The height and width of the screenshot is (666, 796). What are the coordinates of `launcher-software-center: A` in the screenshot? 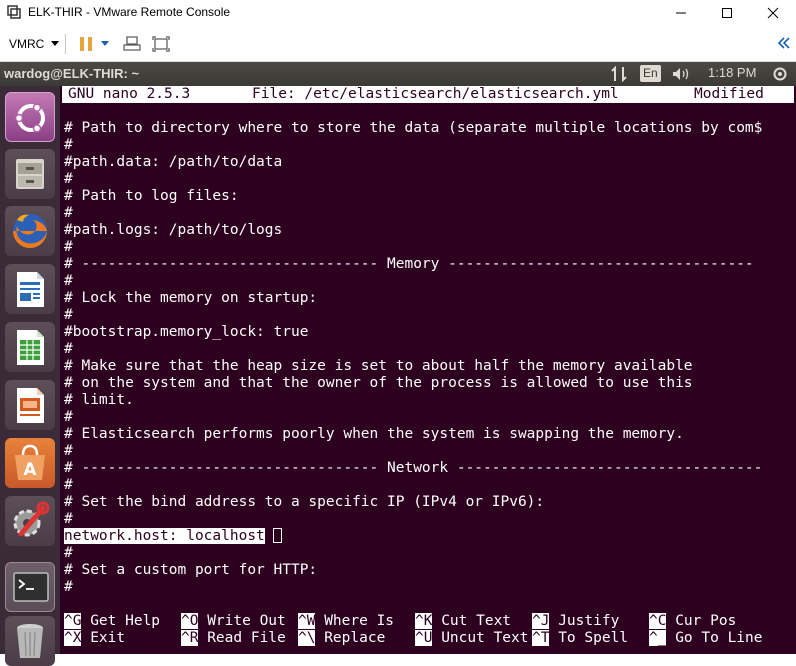 It's located at (30, 463).